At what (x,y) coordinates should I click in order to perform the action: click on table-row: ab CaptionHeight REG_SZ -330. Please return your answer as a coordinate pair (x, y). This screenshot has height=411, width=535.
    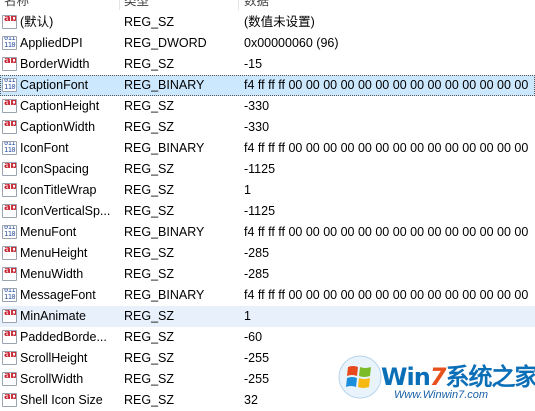
    Looking at the image, I should click on (267, 106).